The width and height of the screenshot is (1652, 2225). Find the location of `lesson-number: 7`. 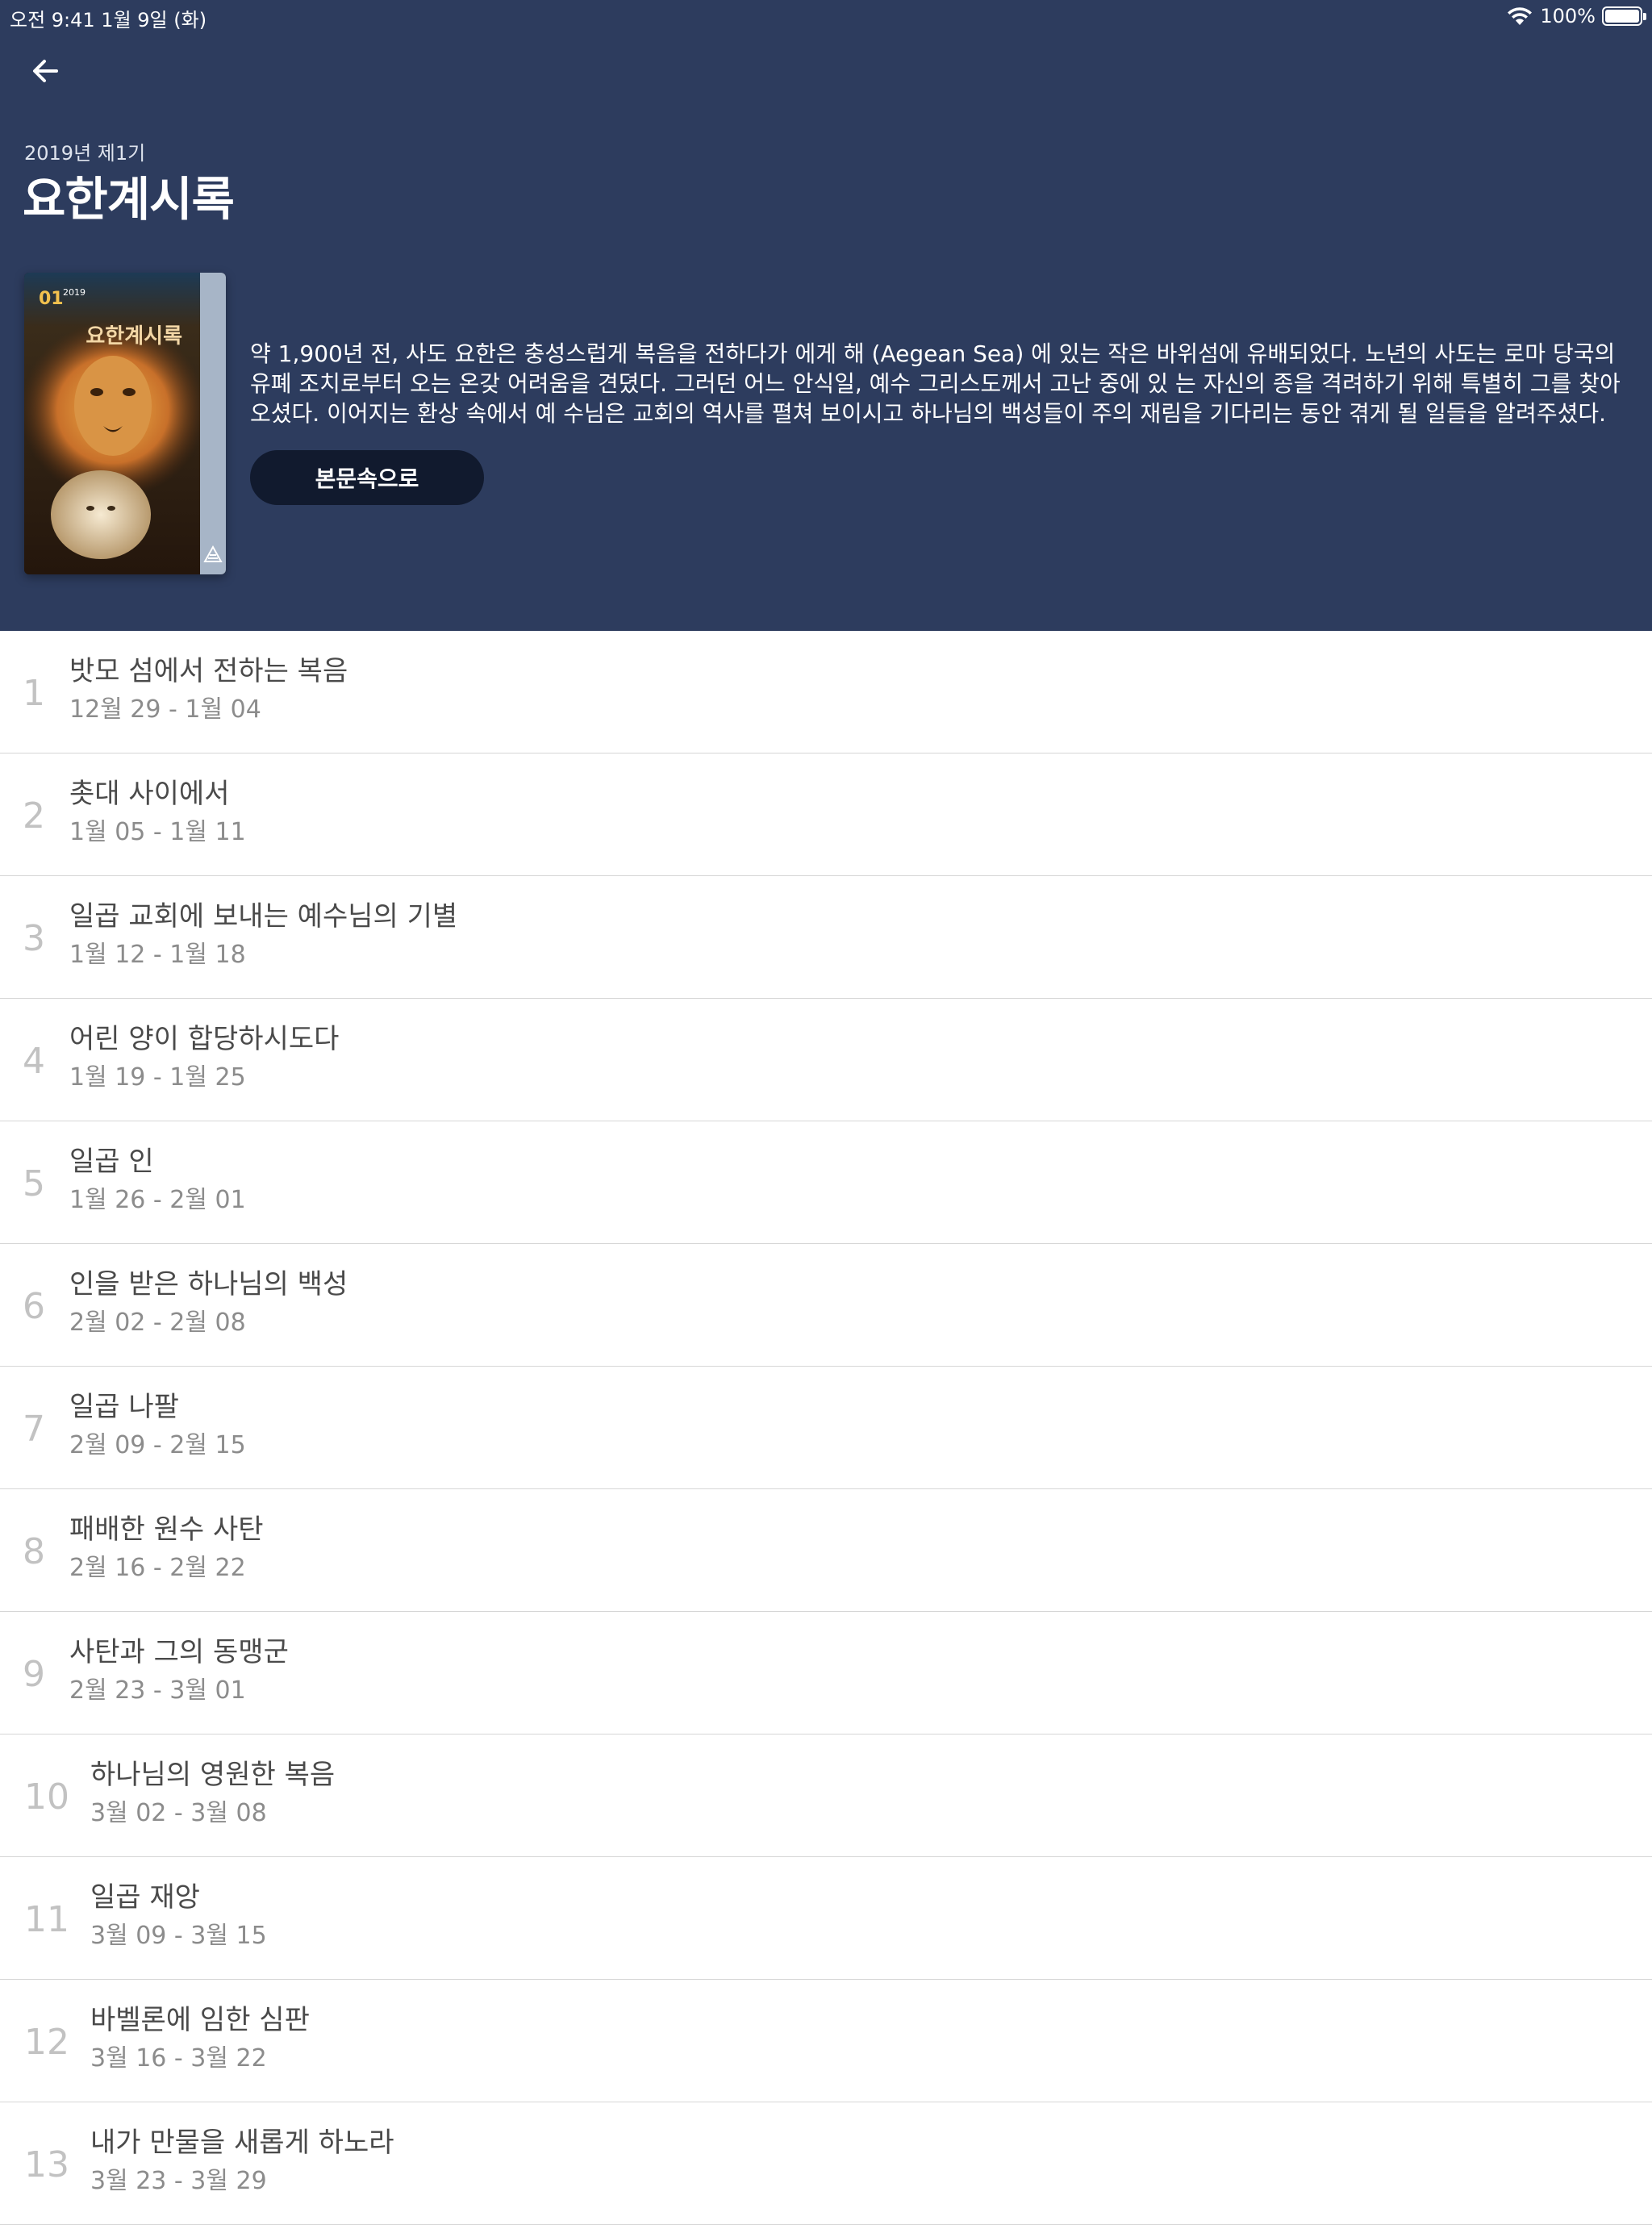

lesson-number: 7 is located at coordinates (34, 1430).